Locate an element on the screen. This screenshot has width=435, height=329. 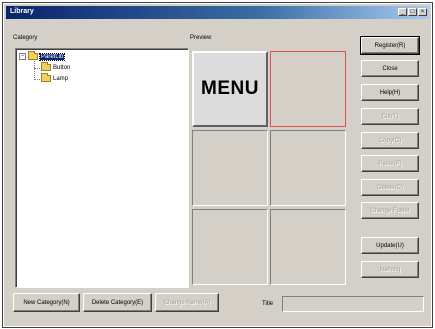
delete-button: Delete(D) is located at coordinates (390, 187).